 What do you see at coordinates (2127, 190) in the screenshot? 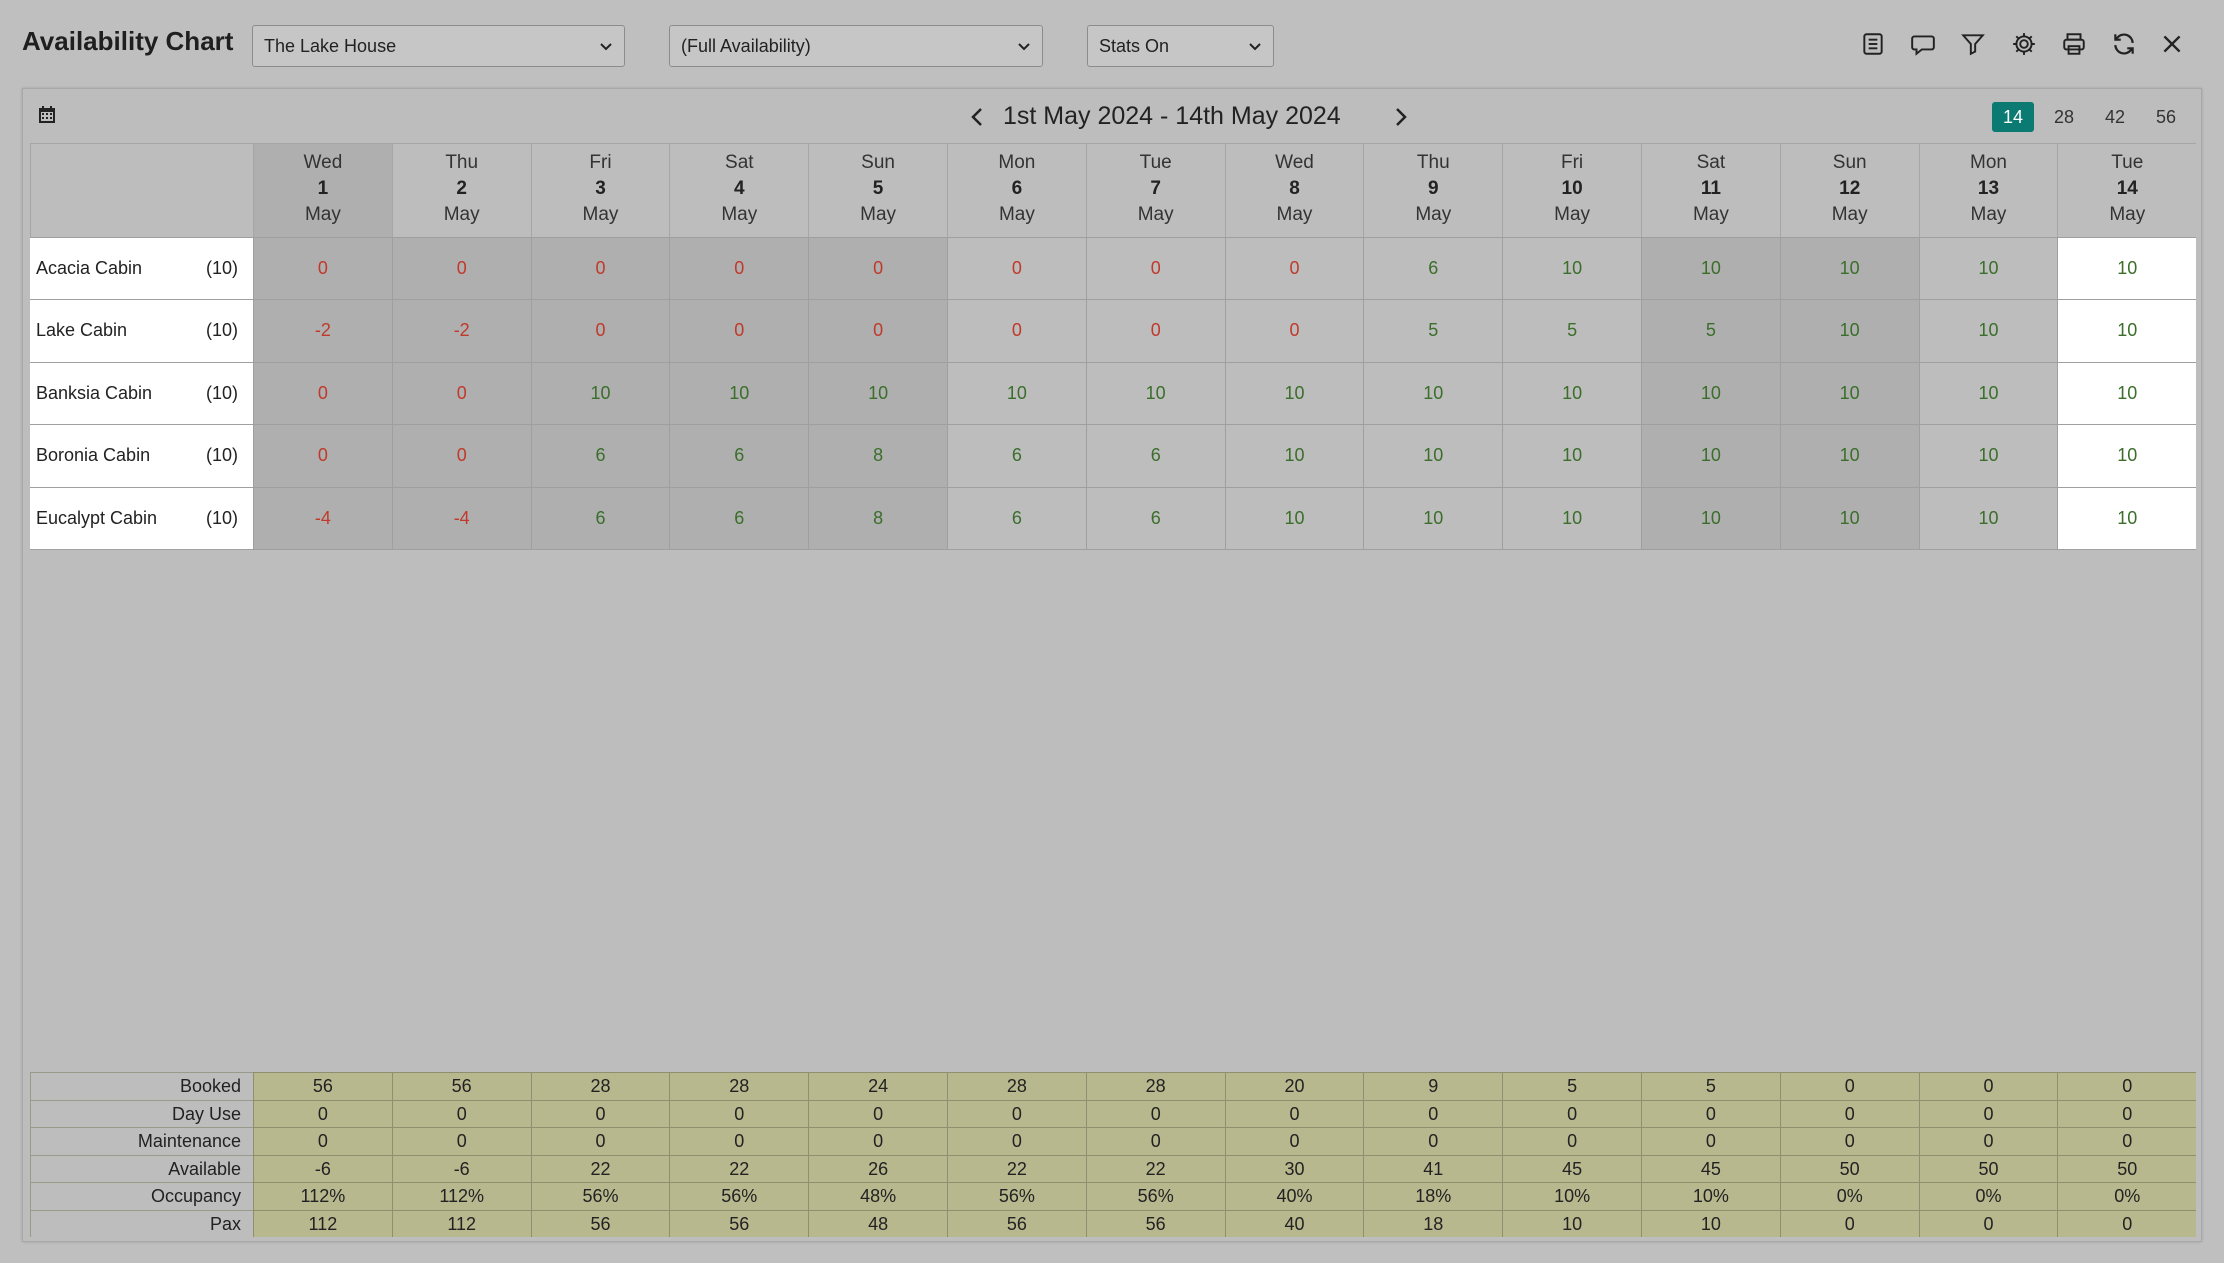
I see `day-header: Tue 14 May` at bounding box center [2127, 190].